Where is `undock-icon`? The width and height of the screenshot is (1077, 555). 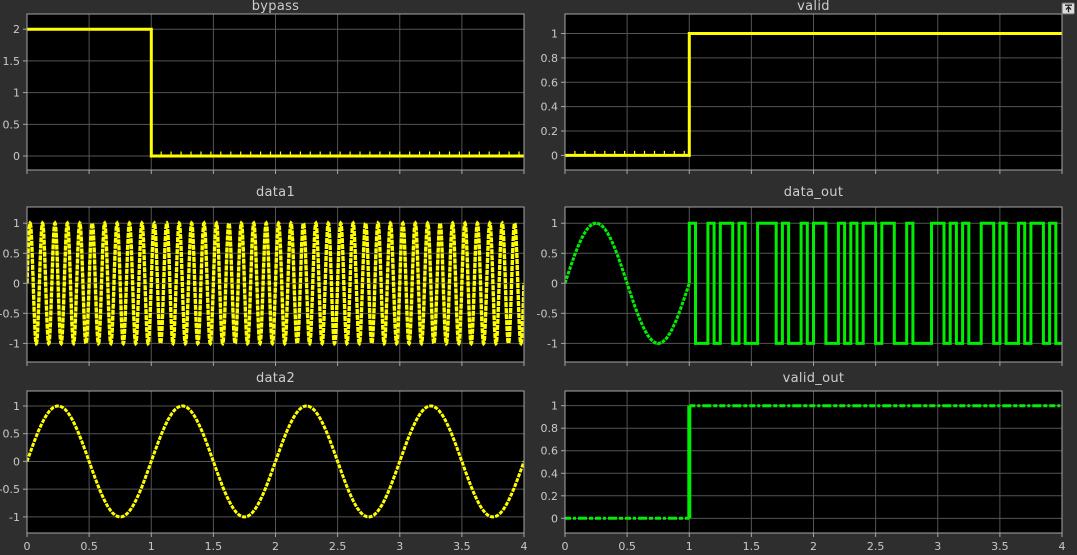 undock-icon is located at coordinates (1068, 7).